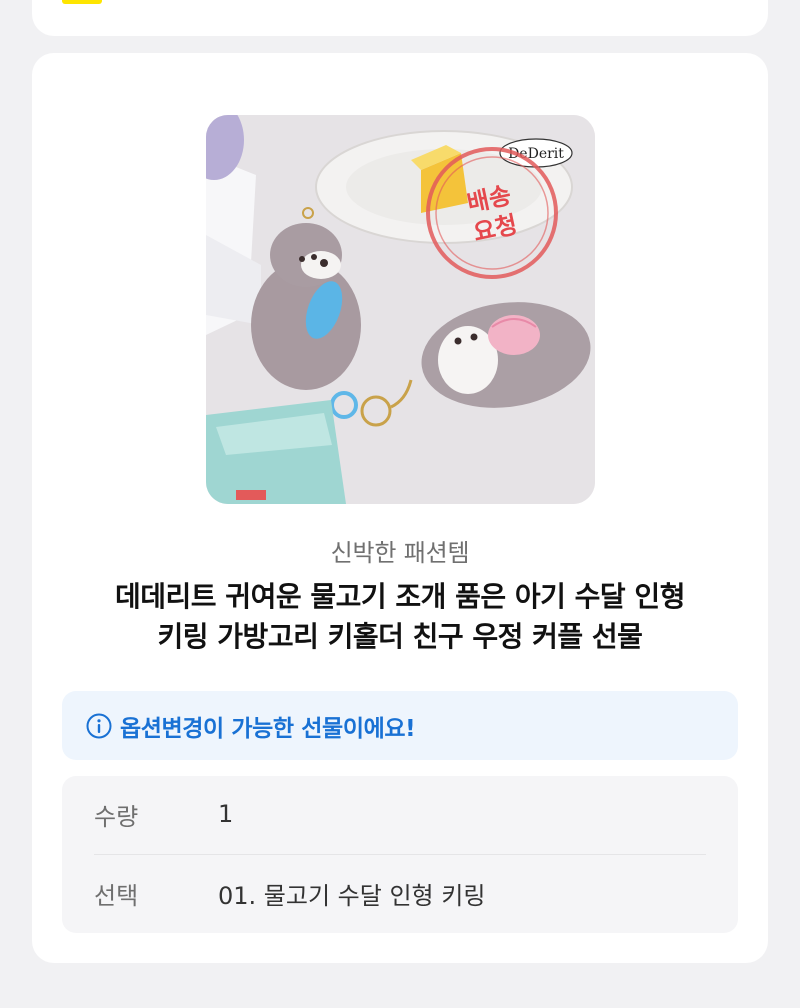  What do you see at coordinates (400, 596) in the screenshot?
I see `product-title-line1: 데데리트 귀여운 물고기 조개 품은 아기 수달 인형` at bounding box center [400, 596].